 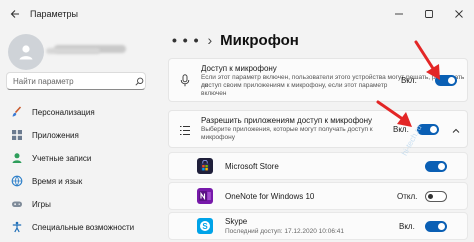 What do you see at coordinates (218, 137) in the screenshot?
I see `apps-access-description-2: микрофону` at bounding box center [218, 137].